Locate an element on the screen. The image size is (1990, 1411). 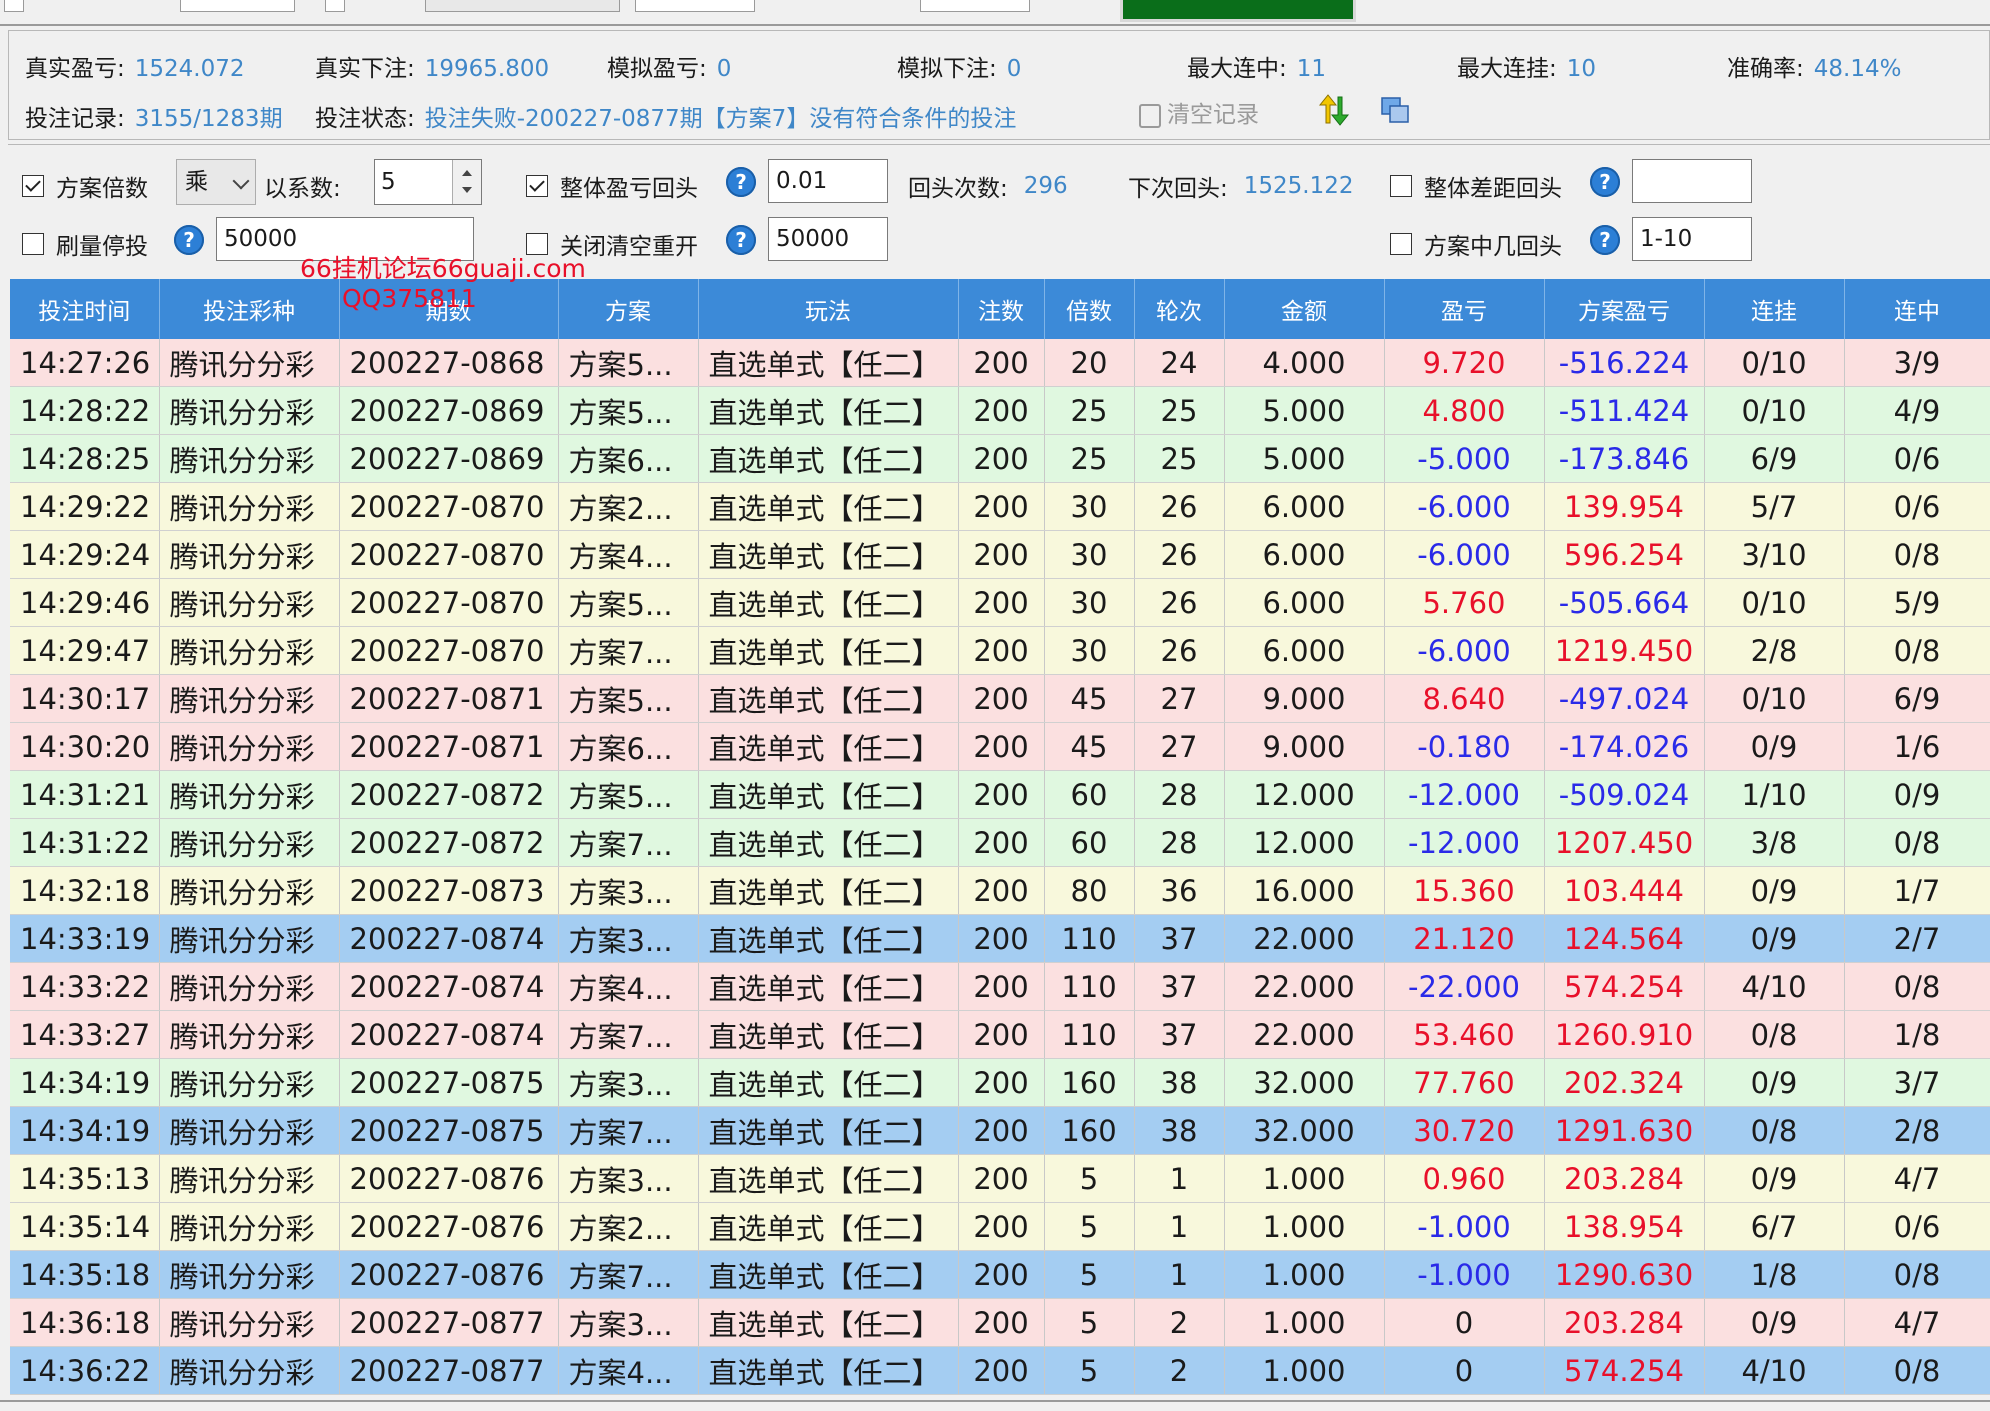
volume-stop-checkbox: 刷量停投 is located at coordinates (85, 244).